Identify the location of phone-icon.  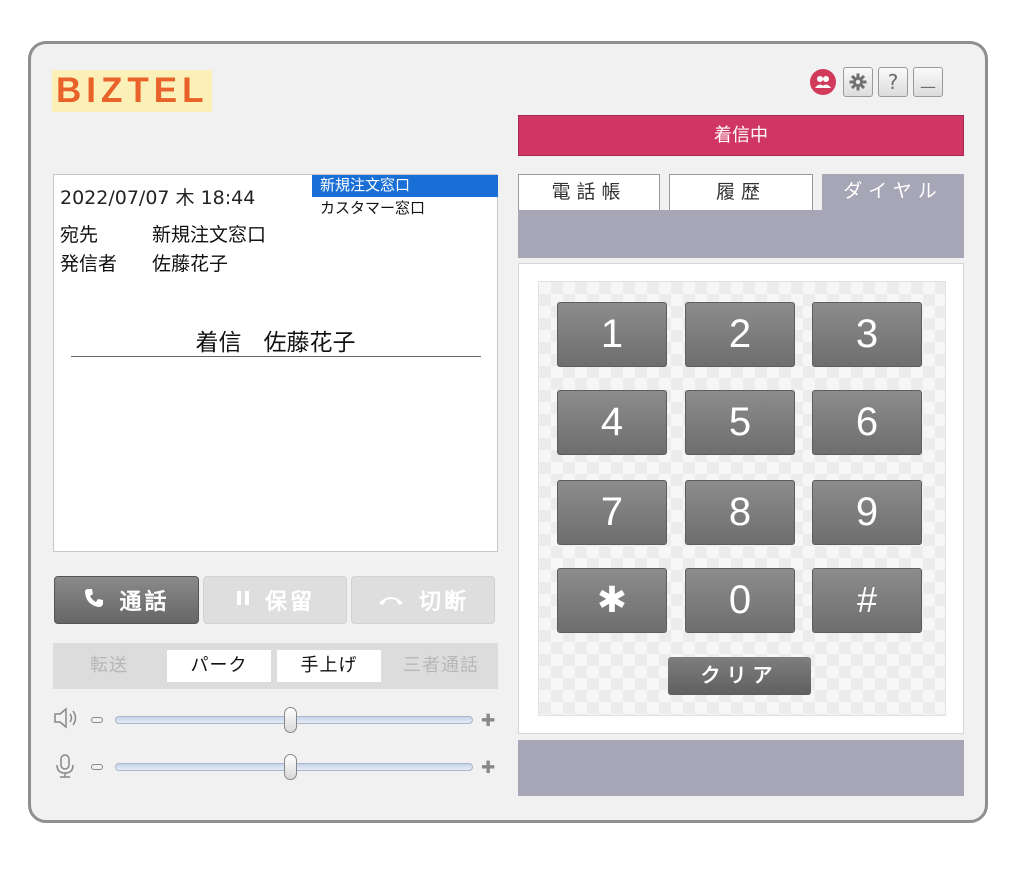
(94, 600).